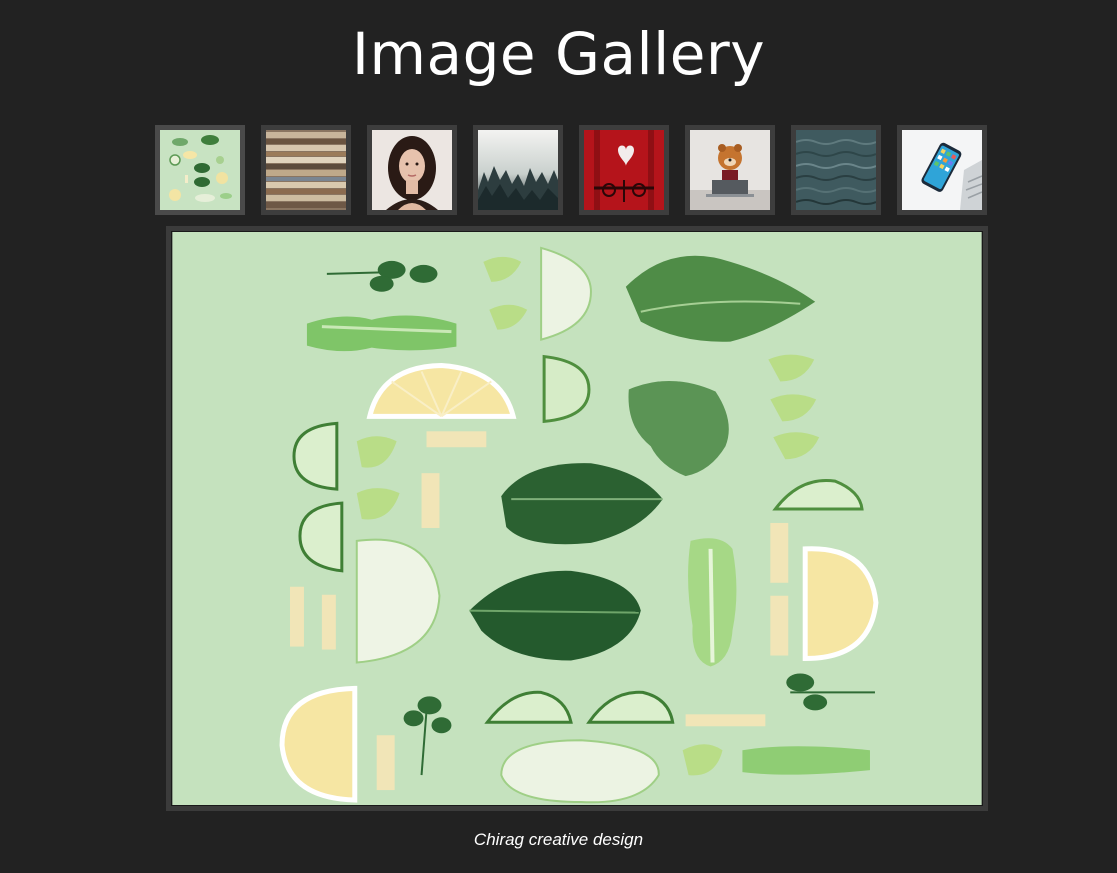 The image size is (1117, 873). I want to click on woman-portrait-thumbnail-image, so click(412, 170).